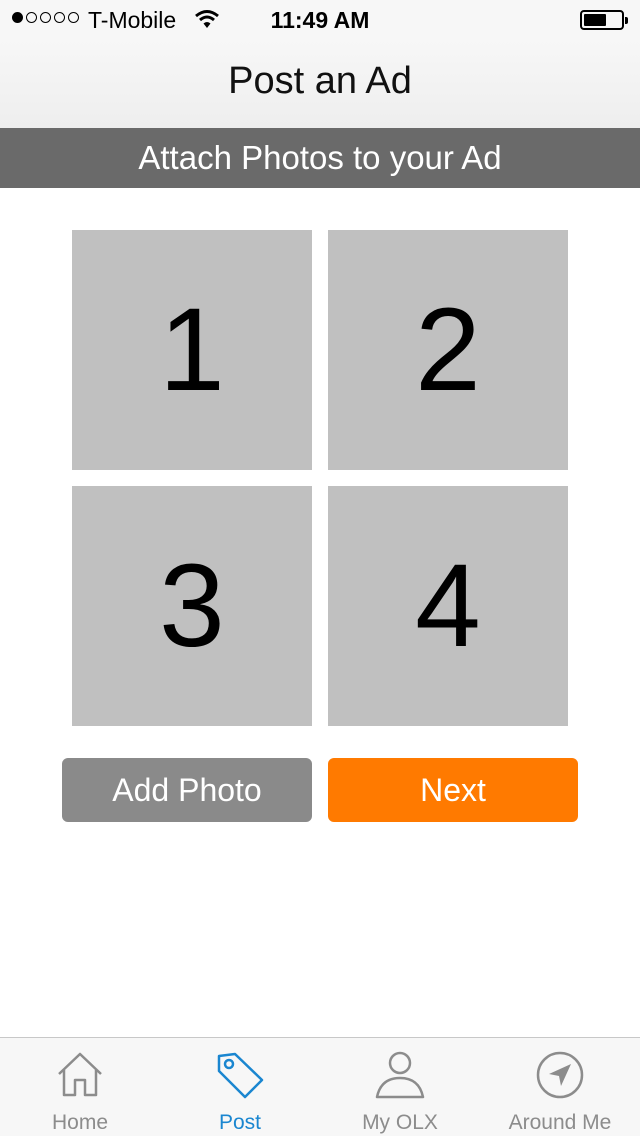 The image size is (640, 1137). What do you see at coordinates (400, 1075) in the screenshot?
I see `person-icon` at bounding box center [400, 1075].